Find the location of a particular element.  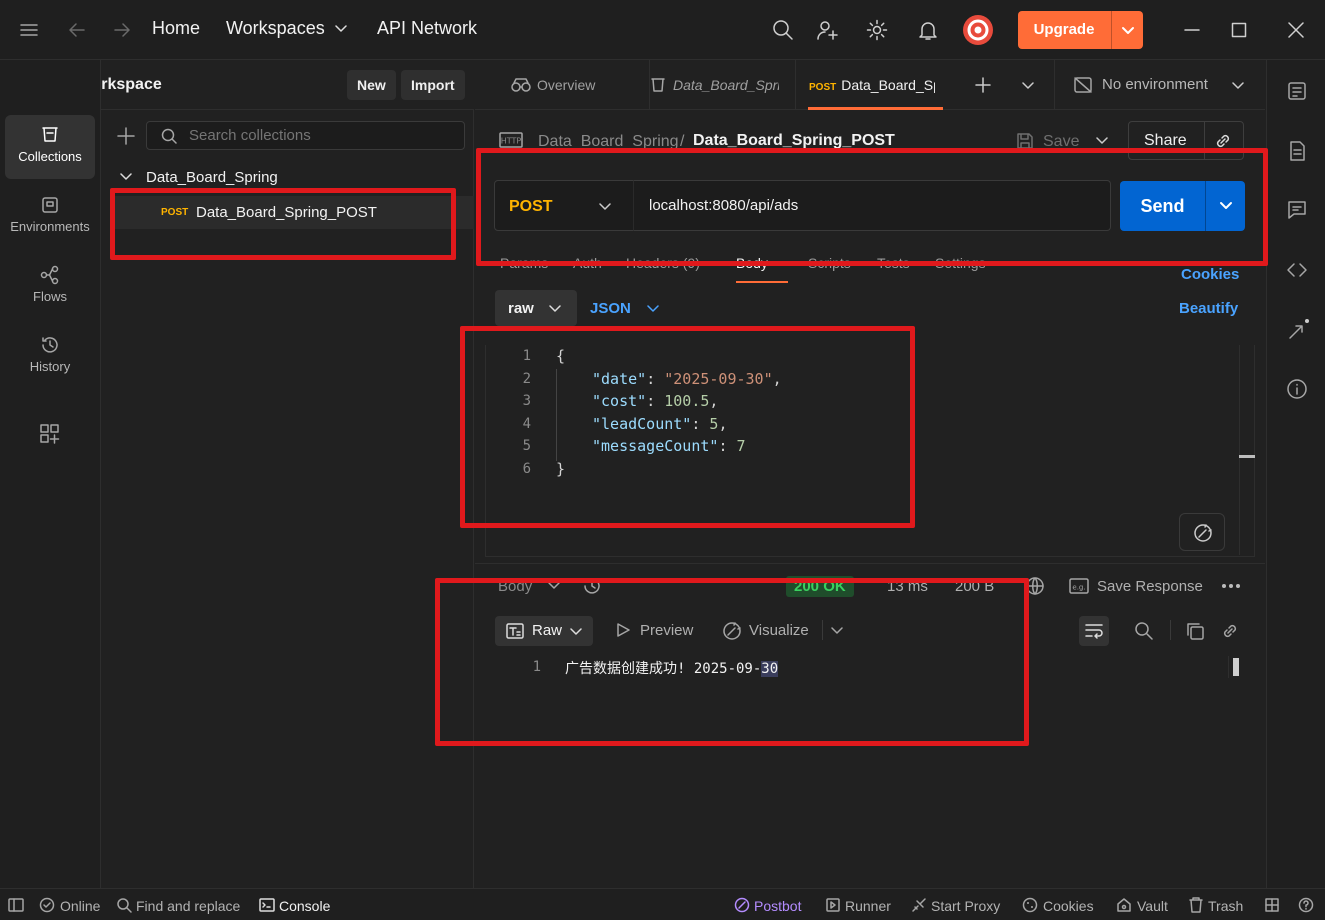

nav-home: Home is located at coordinates (176, 28).